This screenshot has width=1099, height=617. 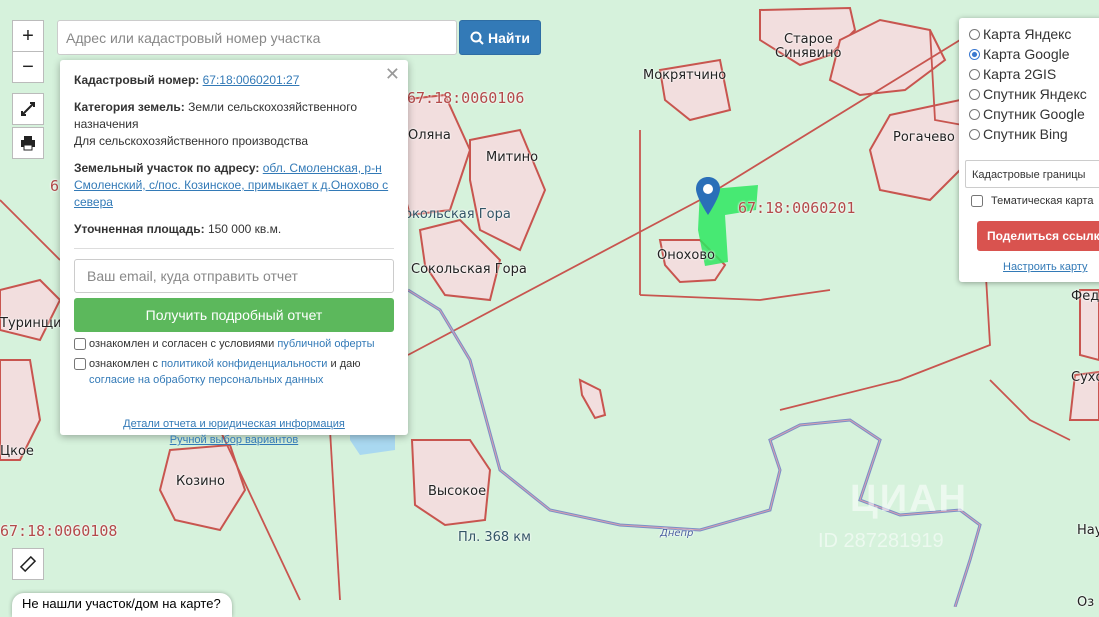 I want to click on layer-option: Спутник Bing, so click(x=1029, y=134).